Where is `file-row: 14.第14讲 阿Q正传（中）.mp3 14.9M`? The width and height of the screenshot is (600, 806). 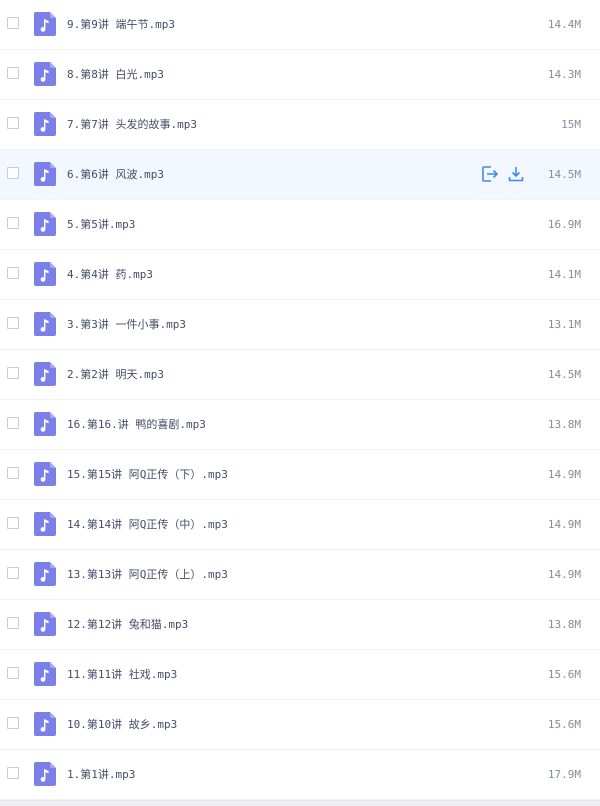
file-row: 14.第14讲 阿Q正传（中）.mp3 14.9M is located at coordinates (300, 525).